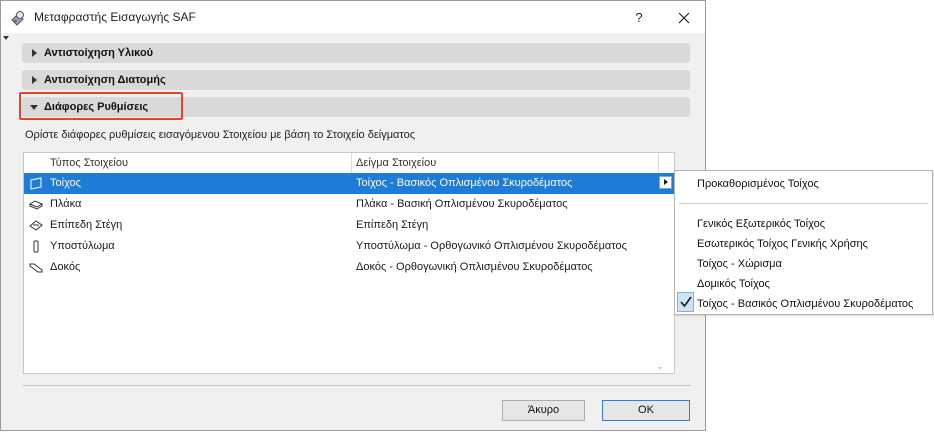  I want to click on menu-item: Γενικός Εξωτερικός Τοίχος, so click(761, 224).